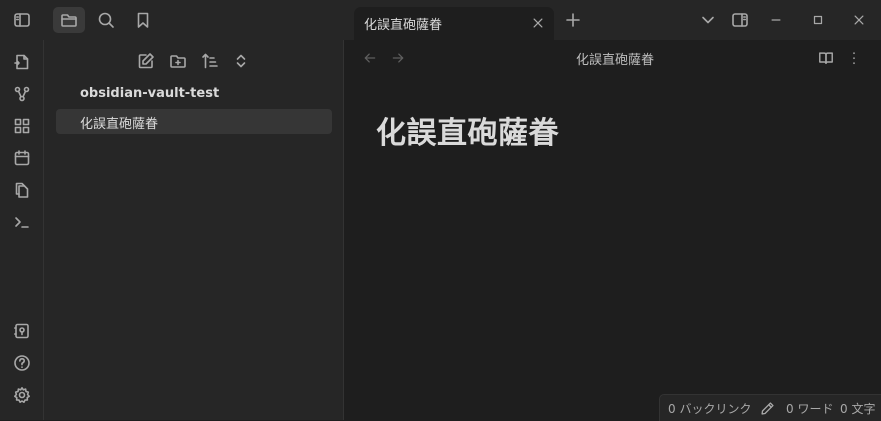 Image resolution: width=881 pixels, height=421 pixels. What do you see at coordinates (538, 23) in the screenshot?
I see `close-tab-icon` at bounding box center [538, 23].